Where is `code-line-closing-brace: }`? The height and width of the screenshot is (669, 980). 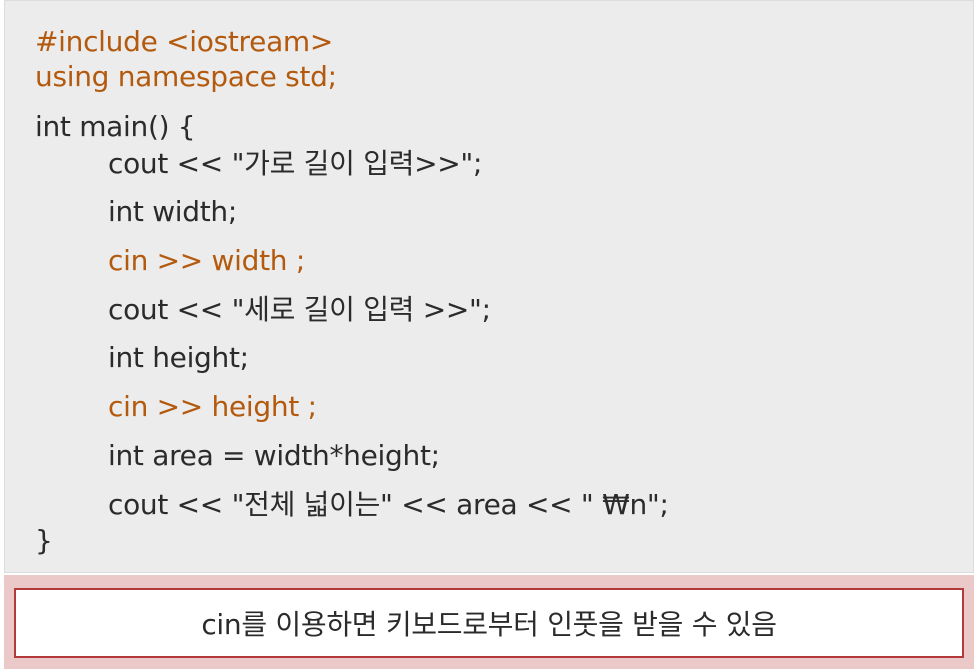 code-line-closing-brace: } is located at coordinates (44, 540).